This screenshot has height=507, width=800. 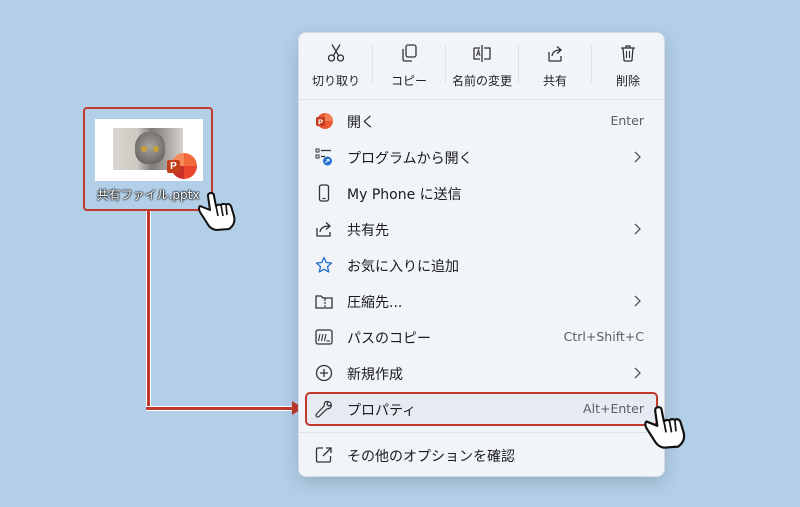 I want to click on scissors-icon, so click(x=336, y=53).